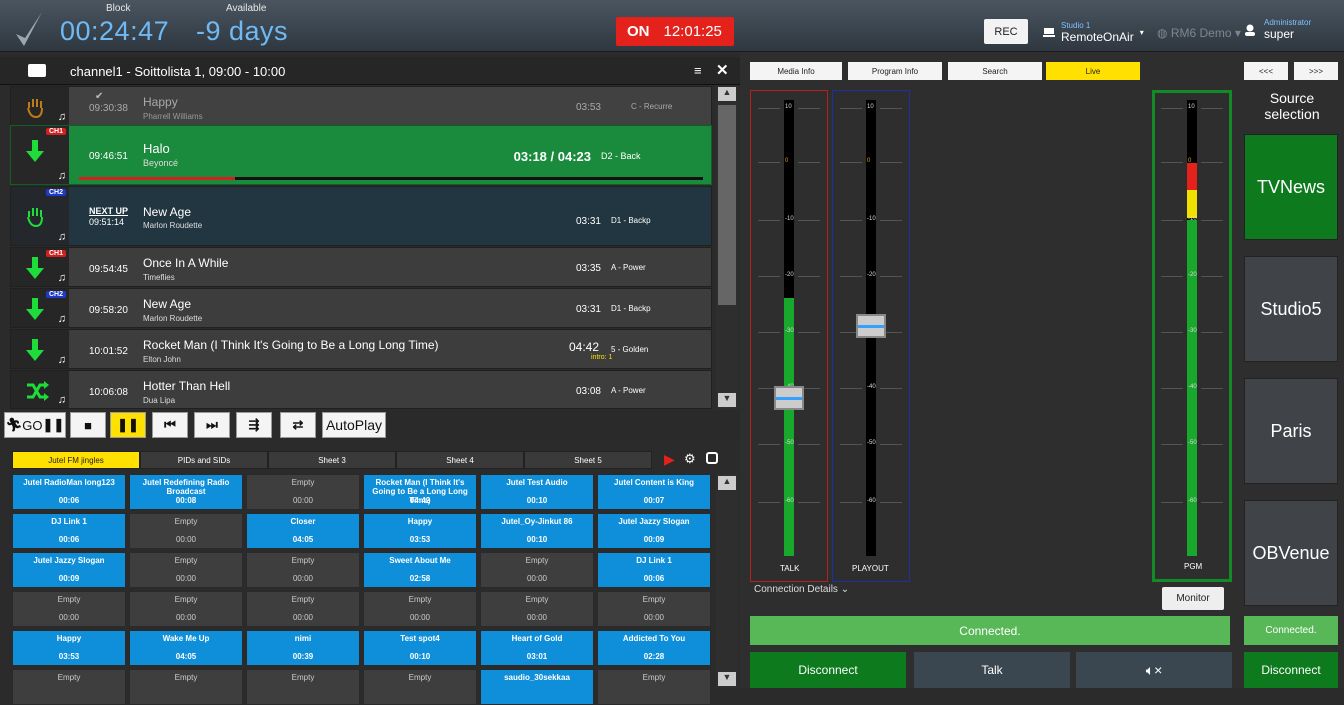 The image size is (1344, 705). Describe the element at coordinates (537, 492) in the screenshot. I see `jingle-cell: Jutel Test Audio 00:10` at that location.